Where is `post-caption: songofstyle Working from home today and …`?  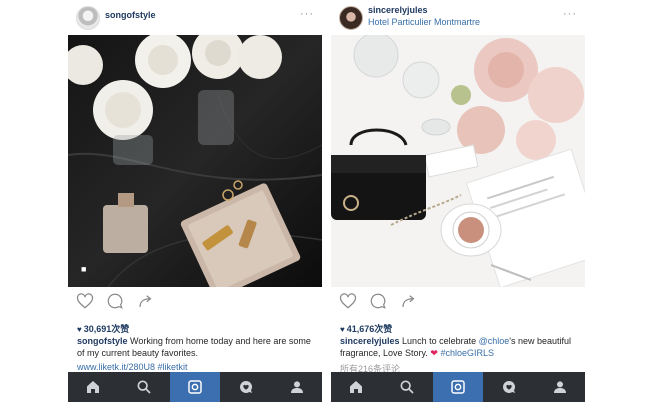 post-caption: songofstyle Working from home today and … is located at coordinates (196, 347).